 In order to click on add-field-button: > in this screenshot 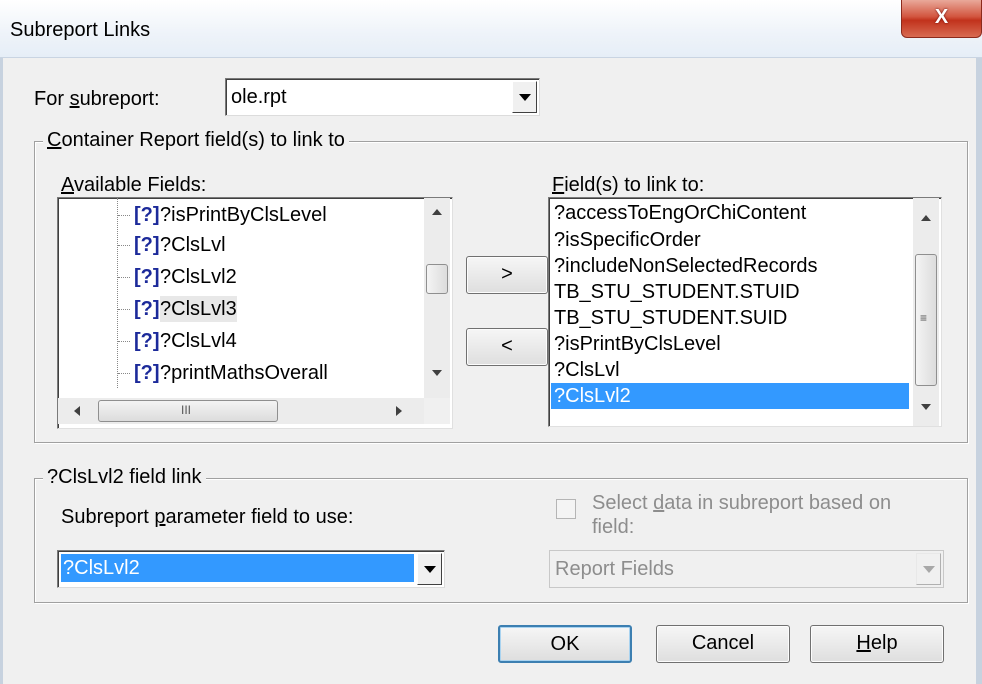, I will do `click(507, 275)`.